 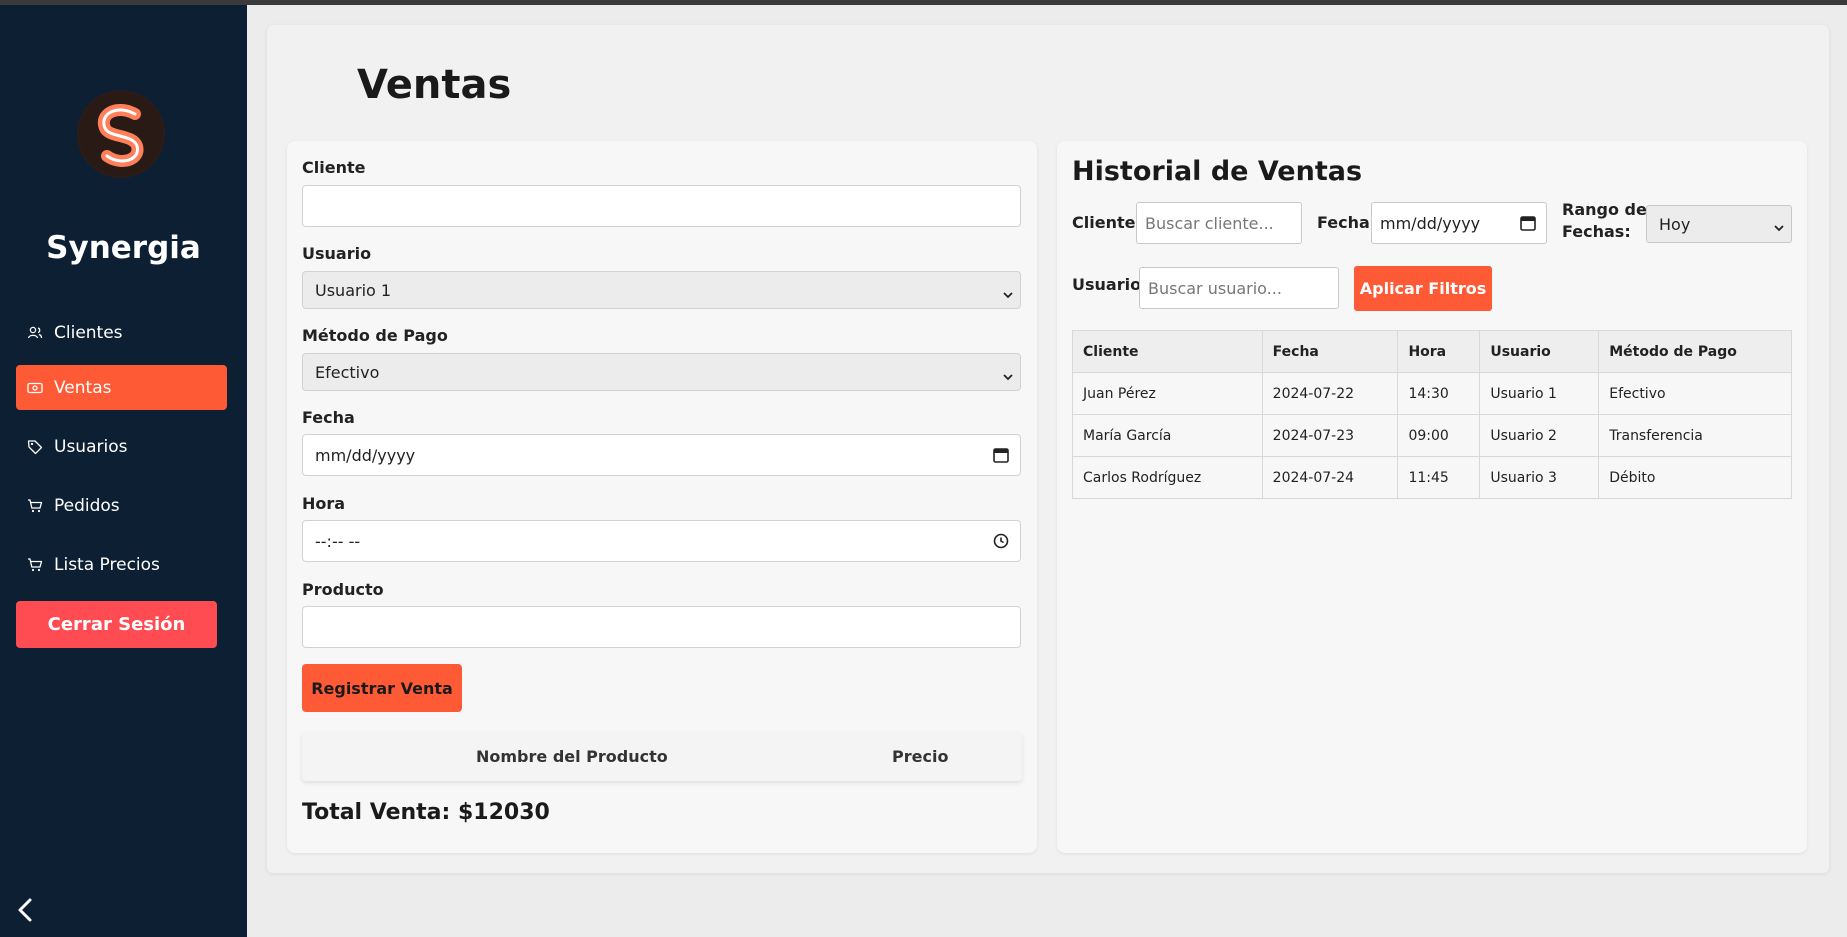 I want to click on total-venta: Total Venta: $12030, so click(x=426, y=812).